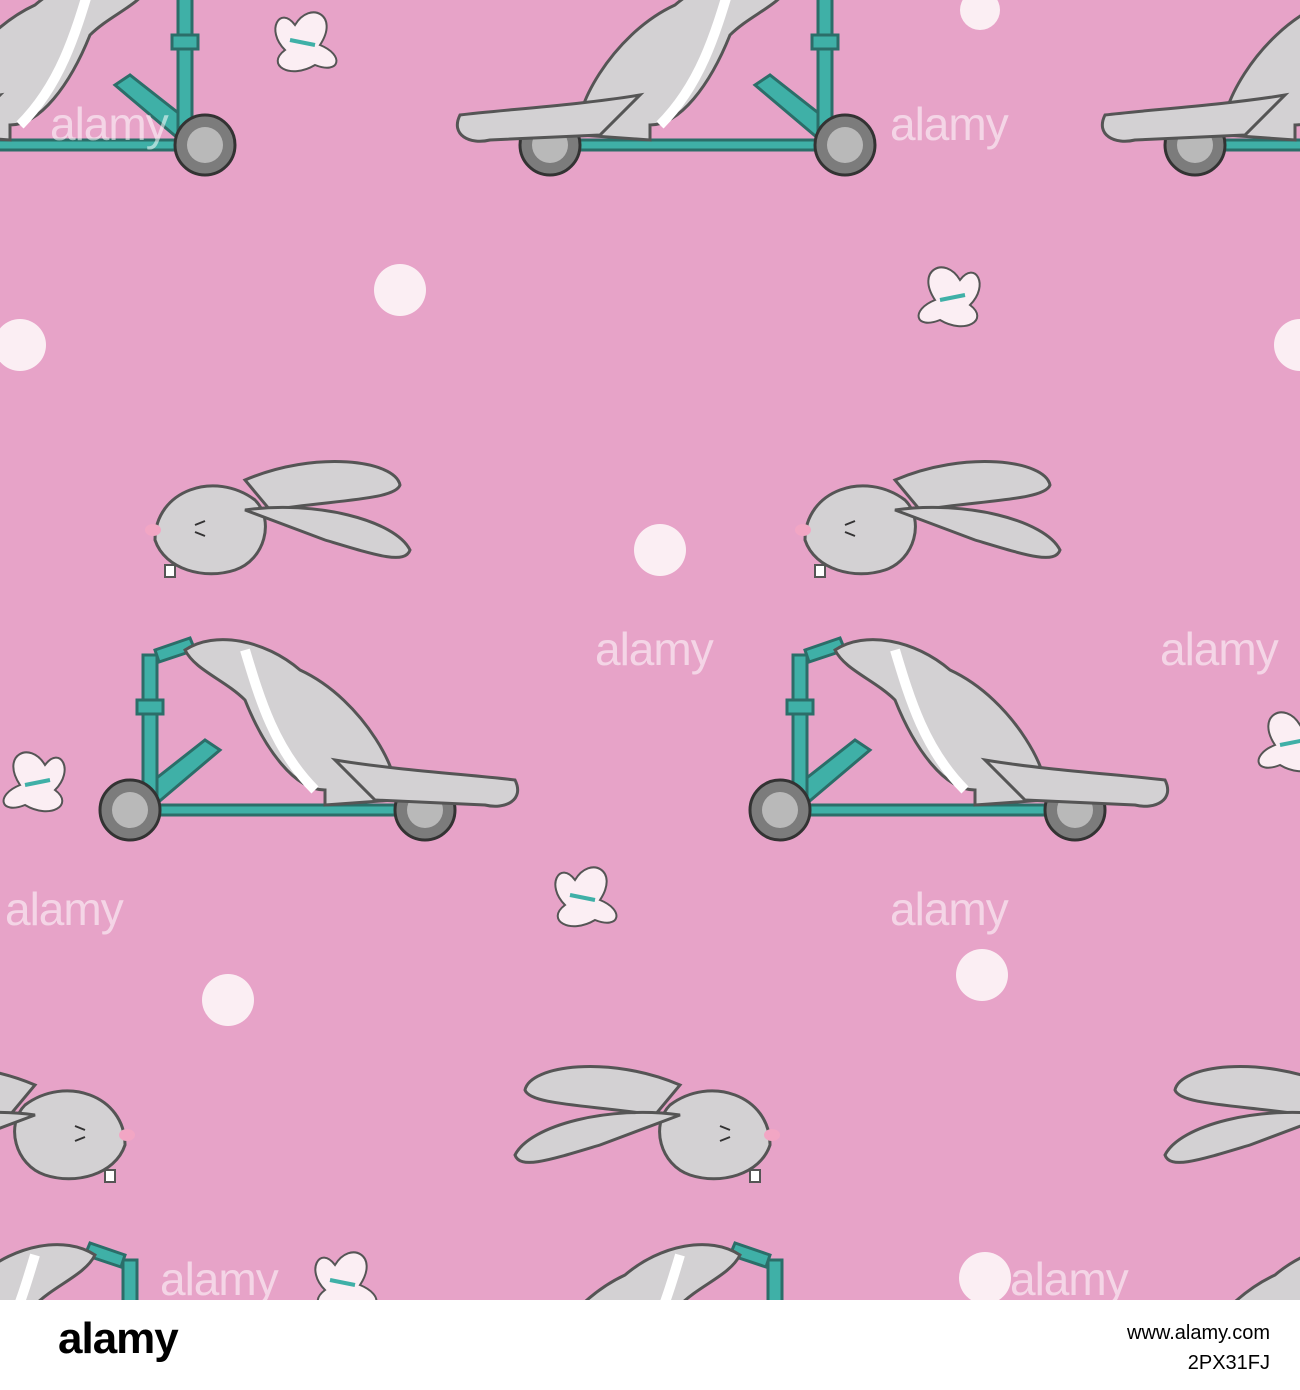 This screenshot has width=1300, height=1390. Describe the element at coordinates (118, 1339) in the screenshot. I see `alamy-logo: alamy` at that location.